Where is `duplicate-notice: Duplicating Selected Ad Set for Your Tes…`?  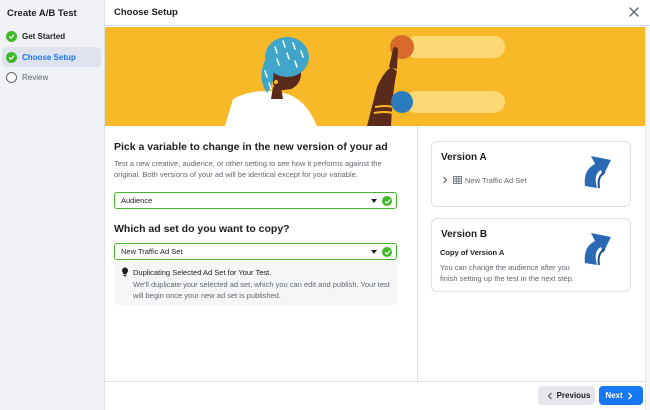
duplicate-notice: Duplicating Selected Ad Set for Your Tes… is located at coordinates (255, 283).